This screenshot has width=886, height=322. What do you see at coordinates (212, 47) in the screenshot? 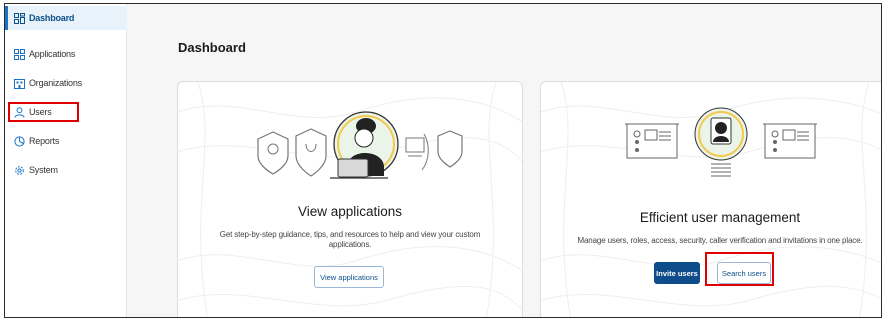
I see `page-title: Dashboard` at bounding box center [212, 47].